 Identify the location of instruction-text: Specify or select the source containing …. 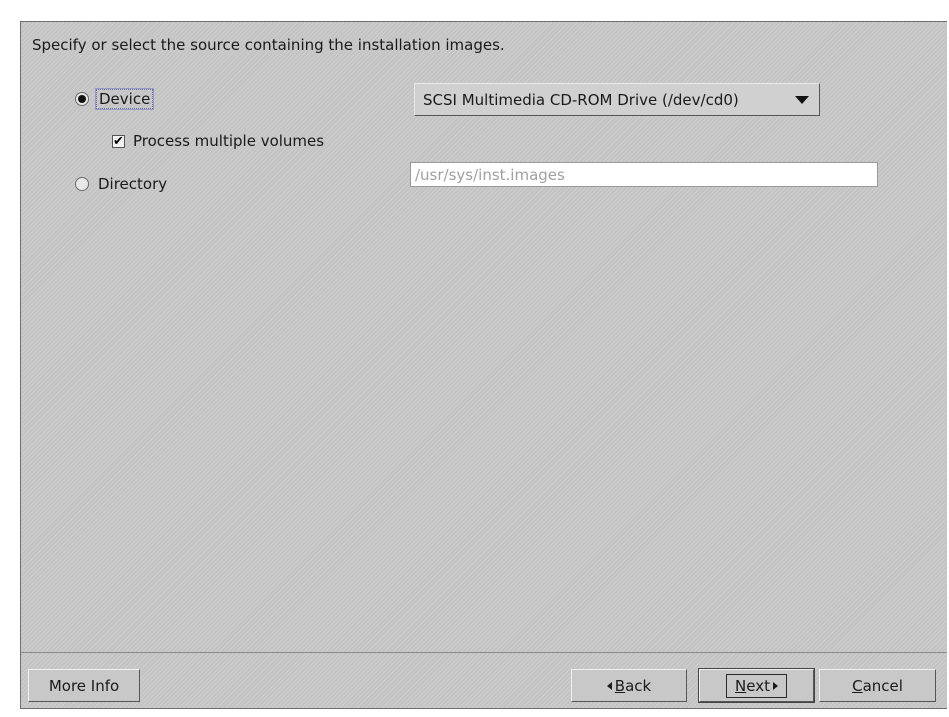
(268, 45).